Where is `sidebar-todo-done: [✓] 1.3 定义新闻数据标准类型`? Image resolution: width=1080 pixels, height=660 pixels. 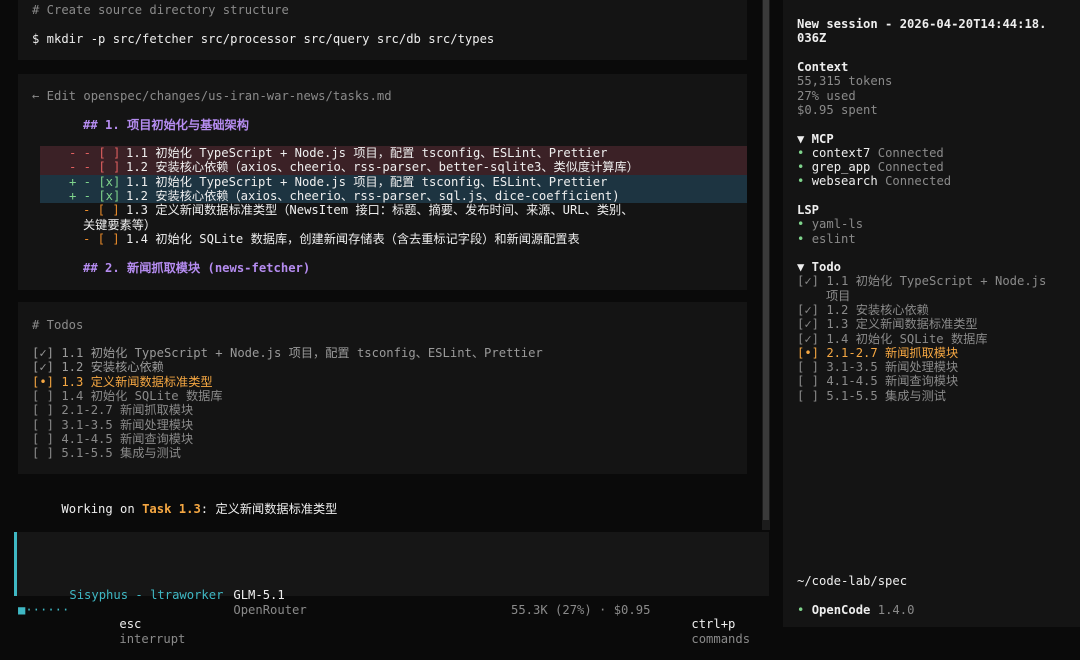 sidebar-todo-done: [✓] 1.3 定义新闻数据标准类型 is located at coordinates (887, 324).